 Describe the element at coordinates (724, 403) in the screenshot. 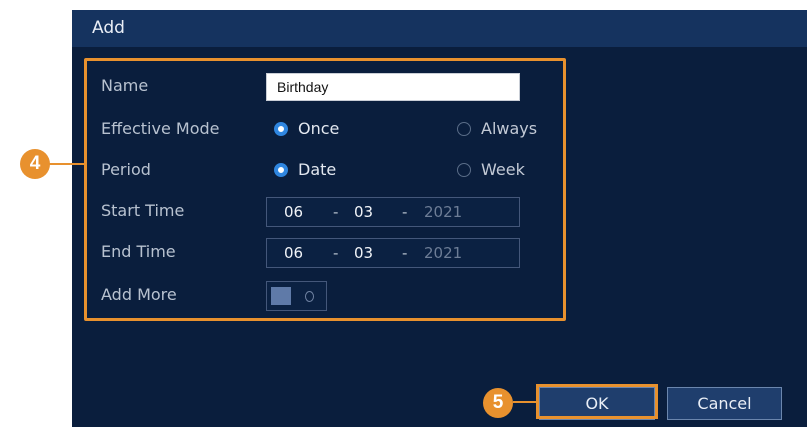

I see `cancel-button: Cancel` at that location.